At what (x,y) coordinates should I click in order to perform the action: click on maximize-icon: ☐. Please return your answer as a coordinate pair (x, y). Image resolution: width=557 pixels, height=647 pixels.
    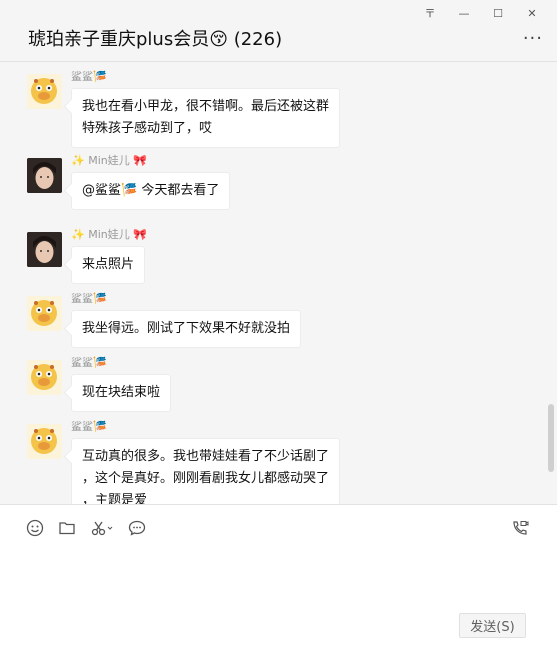
    Looking at the image, I should click on (498, 13).